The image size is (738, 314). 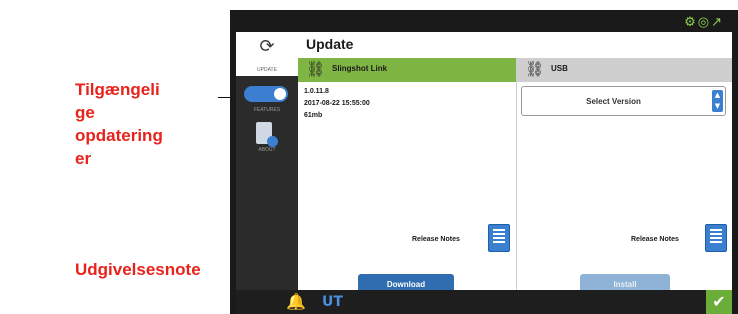 What do you see at coordinates (316, 69) in the screenshot?
I see `link-icon: ⛓` at bounding box center [316, 69].